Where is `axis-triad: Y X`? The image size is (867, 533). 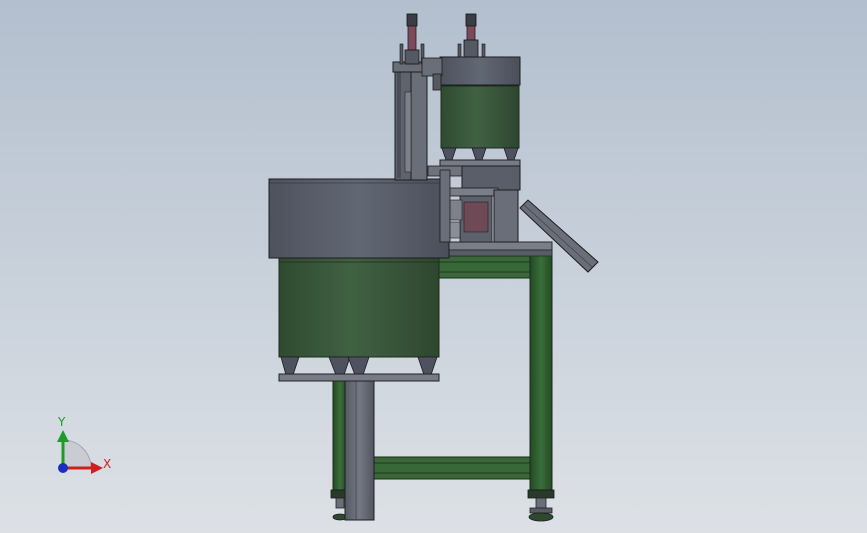
axis-triad: Y X is located at coordinates (84, 444).